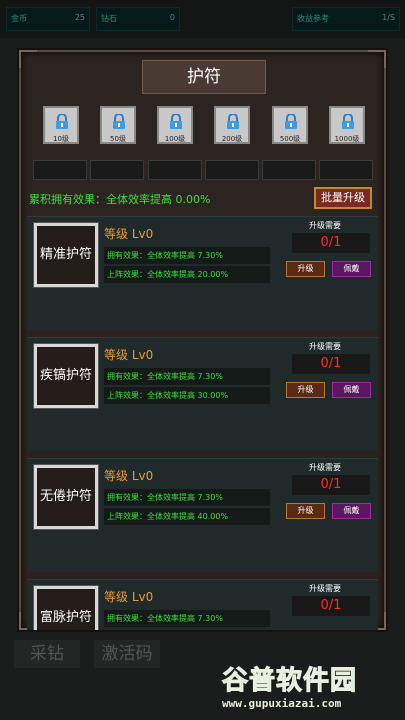 The width and height of the screenshot is (405, 720). I want to click on lock-slot-50: 50级, so click(118, 125).